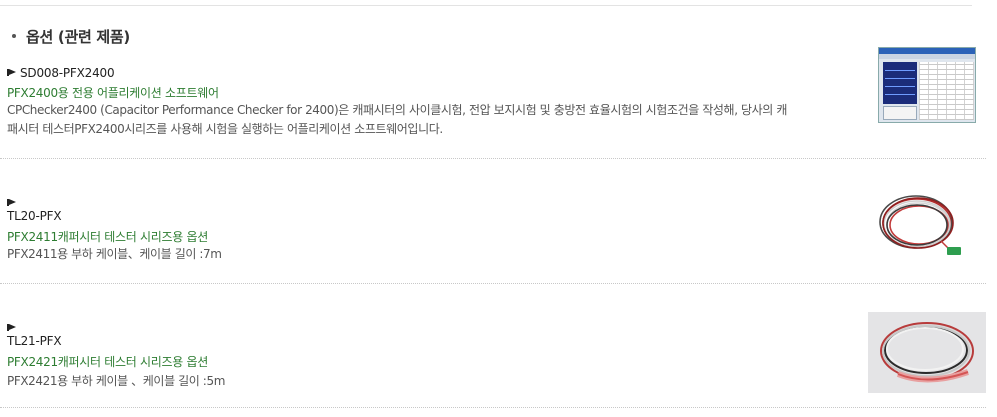 The width and height of the screenshot is (997, 417). What do you see at coordinates (900, 83) in the screenshot?
I see `waveform-plot` at bounding box center [900, 83].